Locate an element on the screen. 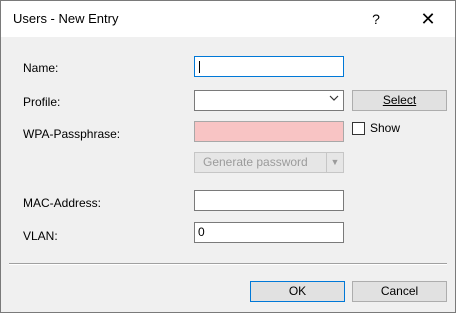 The width and height of the screenshot is (456, 313). vlan-input: 0 is located at coordinates (269, 232).